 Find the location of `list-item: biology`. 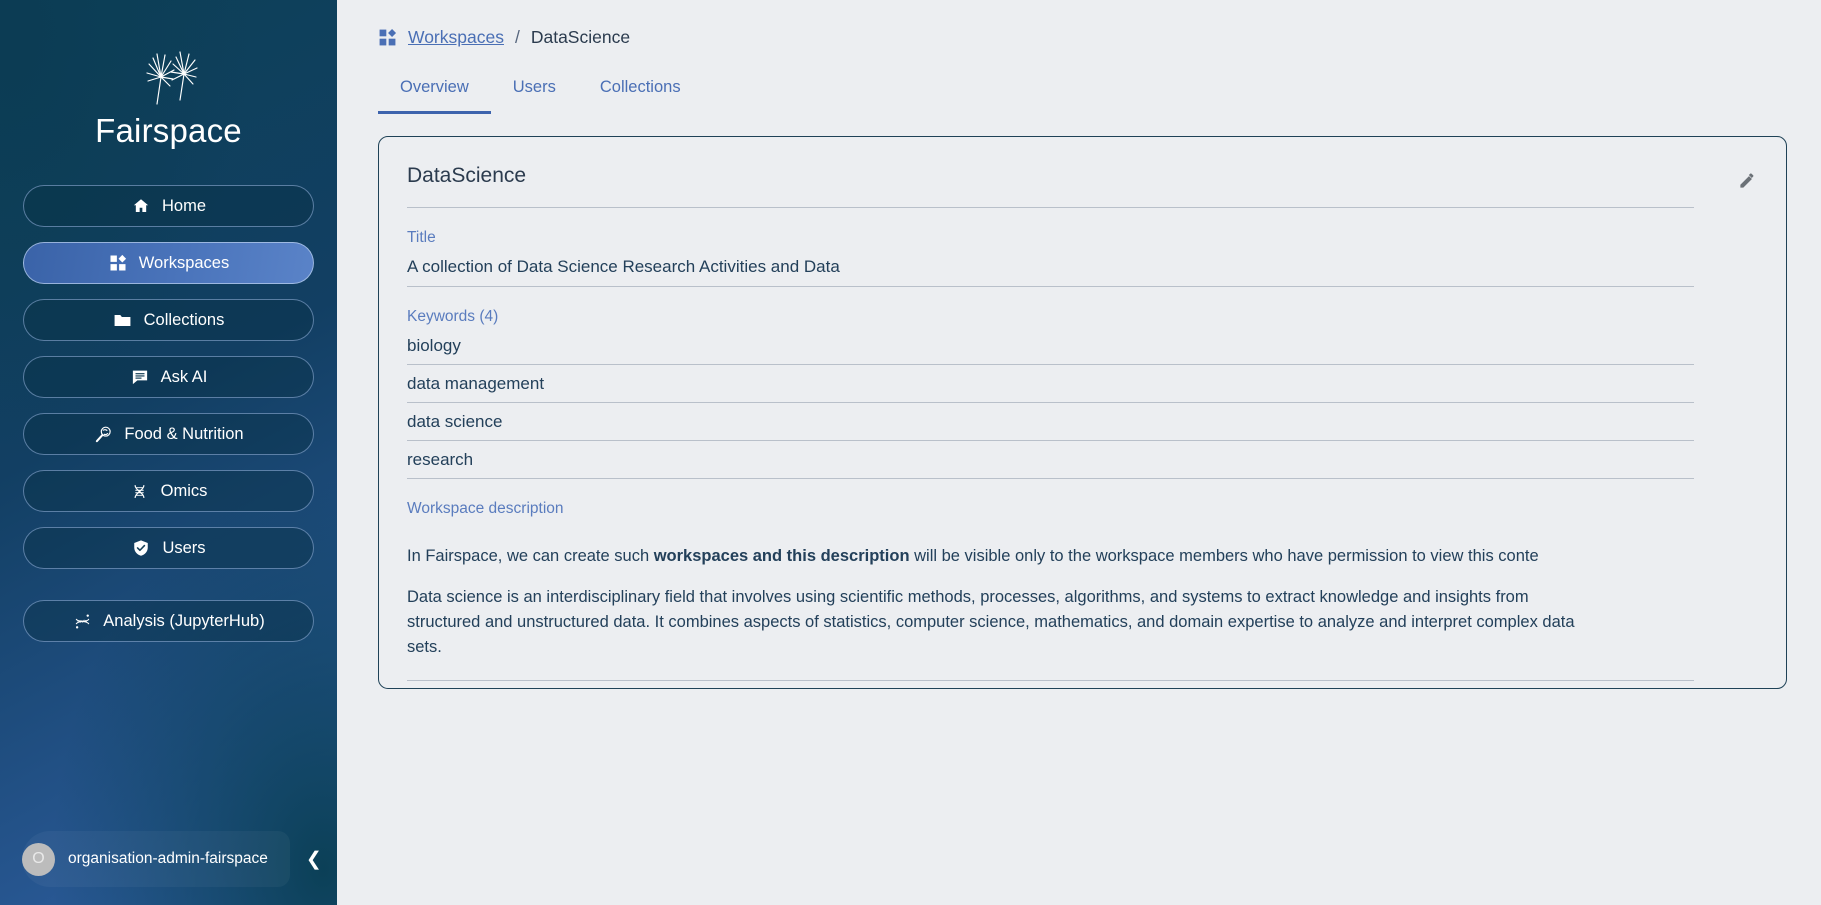

list-item: biology is located at coordinates (1050, 350).